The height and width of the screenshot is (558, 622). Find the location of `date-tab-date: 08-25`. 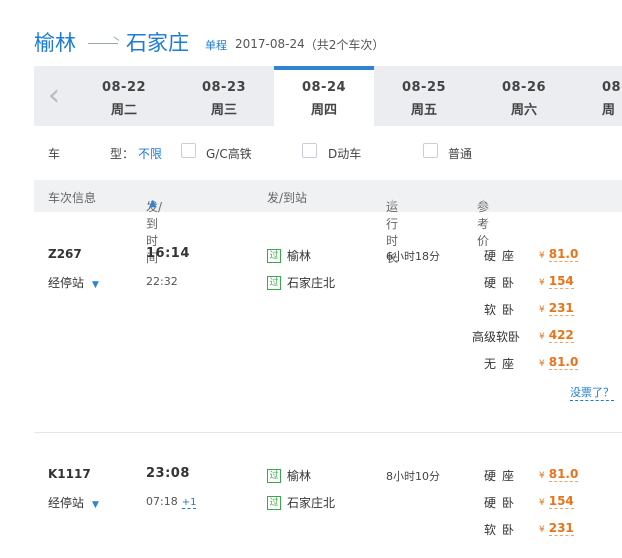

date-tab-date: 08-25 is located at coordinates (424, 87).